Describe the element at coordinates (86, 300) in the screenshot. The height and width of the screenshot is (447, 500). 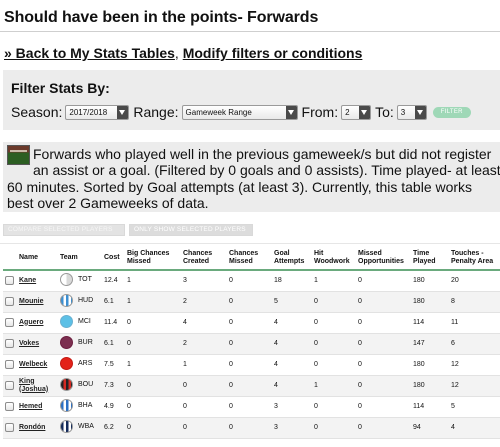
I see `team-code: HUD` at that location.